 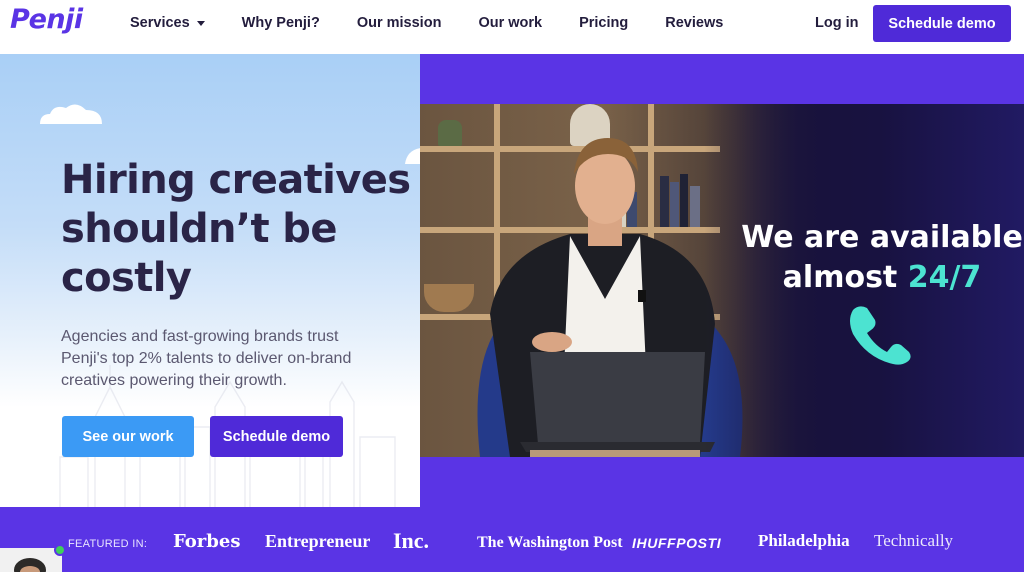 What do you see at coordinates (60, 550) in the screenshot?
I see `online-status-indicator` at bounding box center [60, 550].